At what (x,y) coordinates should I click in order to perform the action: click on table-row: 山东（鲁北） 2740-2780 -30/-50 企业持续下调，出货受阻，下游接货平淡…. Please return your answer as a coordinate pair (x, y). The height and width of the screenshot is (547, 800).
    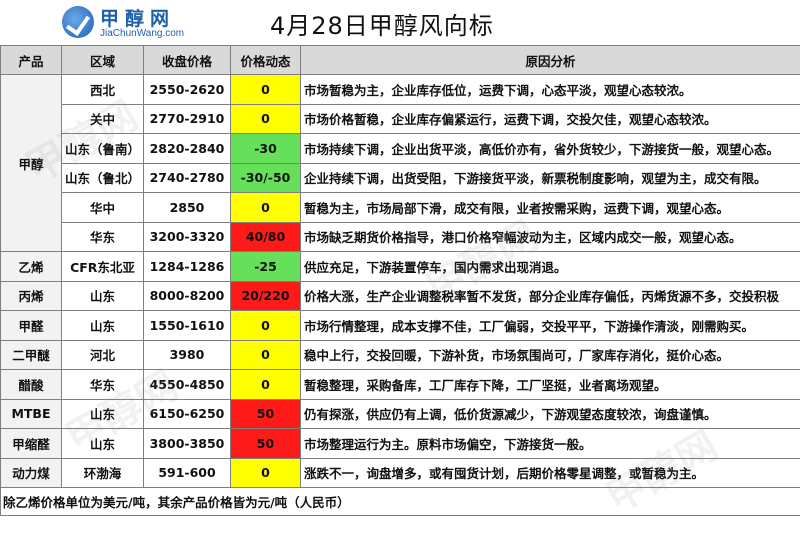
    Looking at the image, I should click on (400, 177).